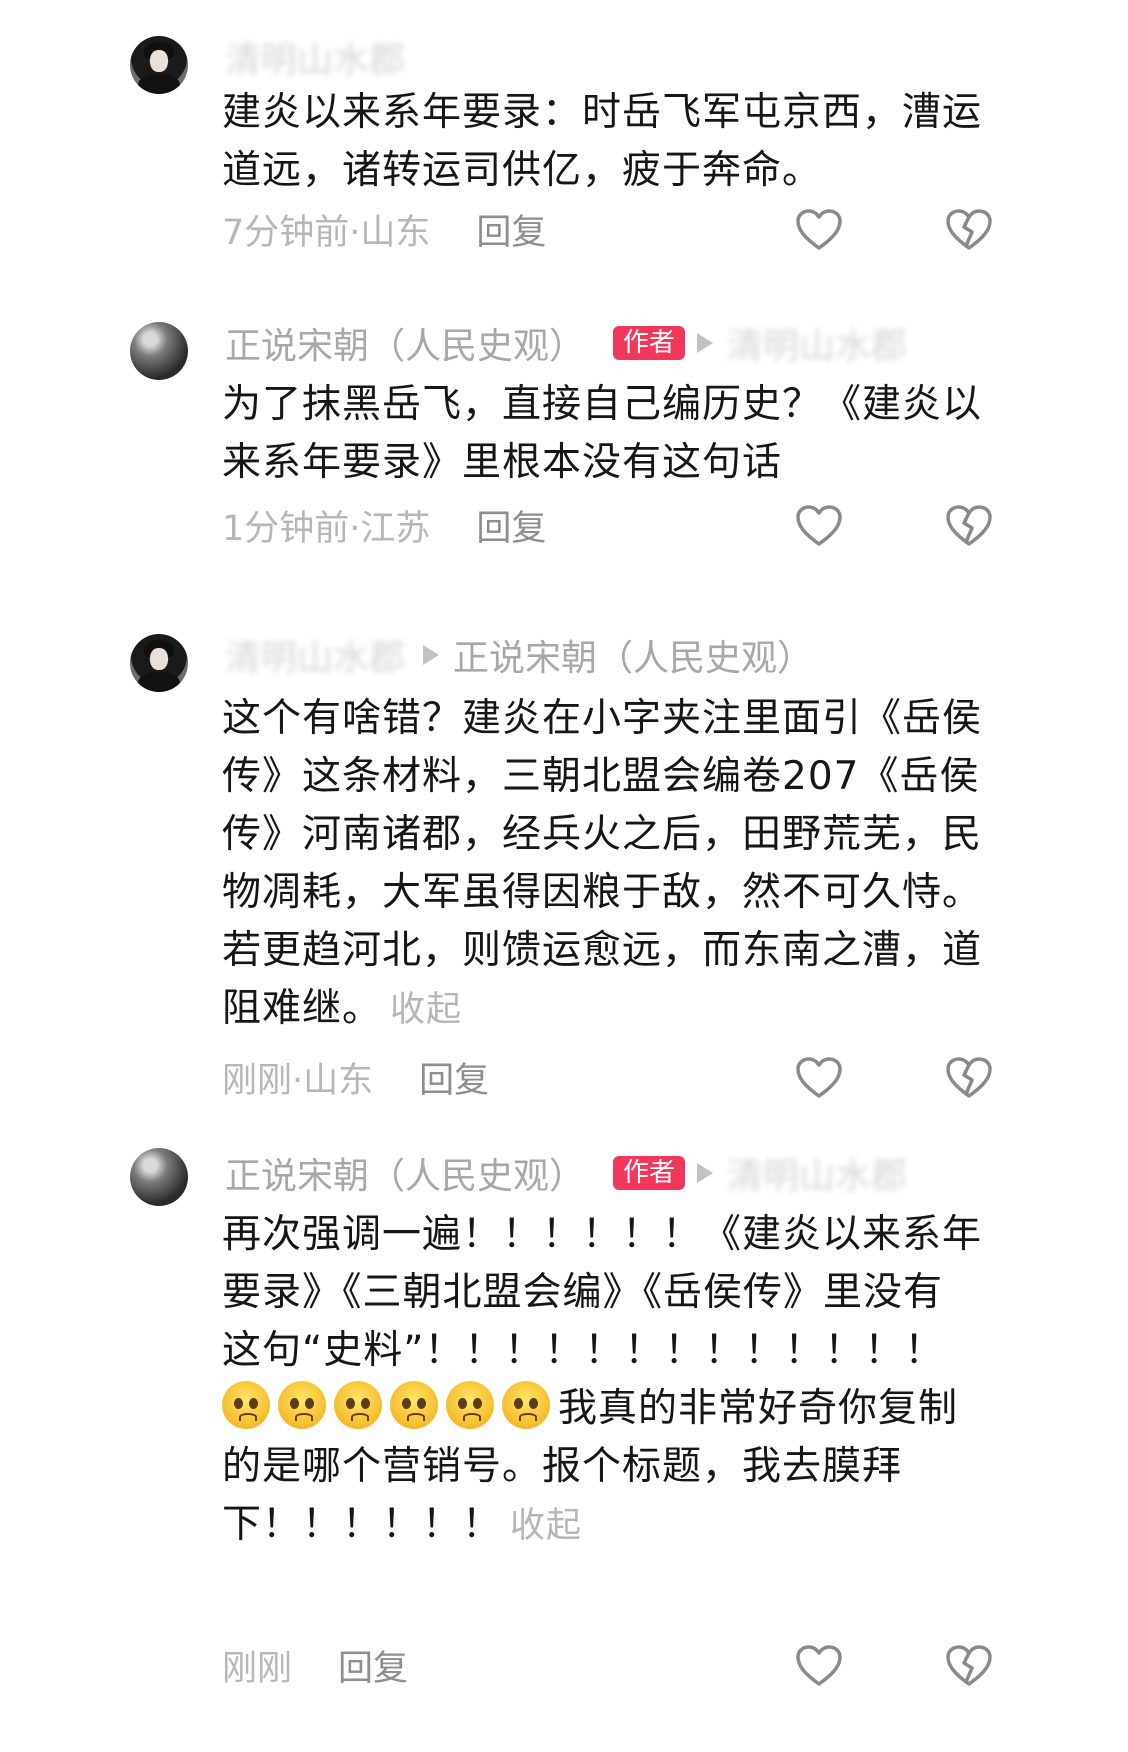  I want to click on timestamp-location: 7分钟前·山东, so click(326, 232).